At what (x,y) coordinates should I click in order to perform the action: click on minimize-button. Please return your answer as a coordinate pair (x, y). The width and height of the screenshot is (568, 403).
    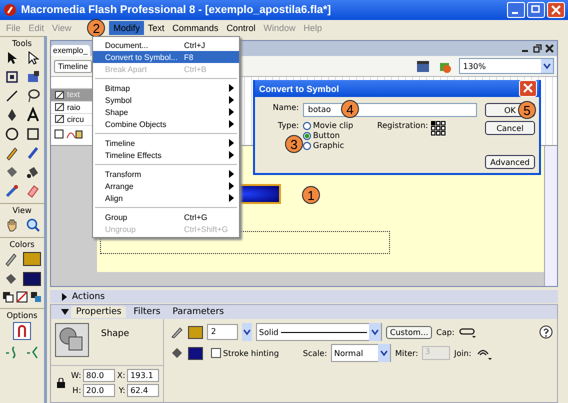
    Looking at the image, I should click on (516, 10).